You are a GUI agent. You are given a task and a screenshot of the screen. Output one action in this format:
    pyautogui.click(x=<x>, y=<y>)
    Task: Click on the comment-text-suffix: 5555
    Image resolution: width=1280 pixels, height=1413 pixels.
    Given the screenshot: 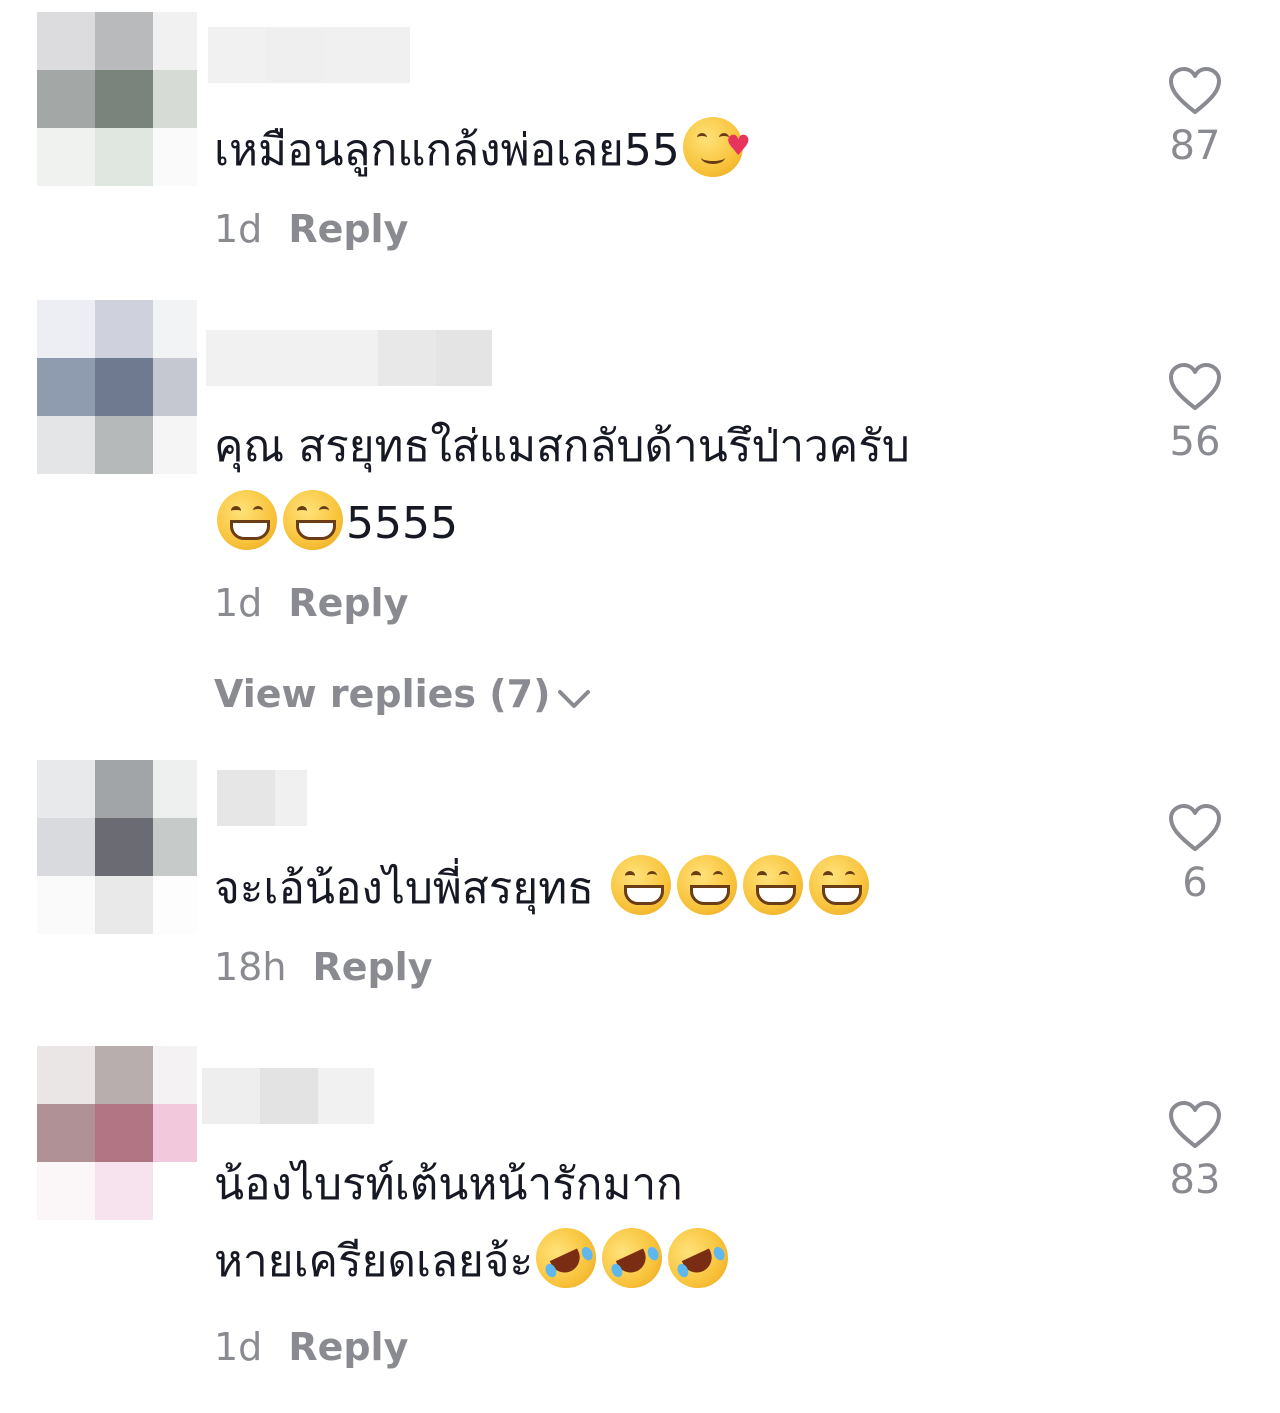 What is the action you would take?
    pyautogui.click(x=402, y=523)
    